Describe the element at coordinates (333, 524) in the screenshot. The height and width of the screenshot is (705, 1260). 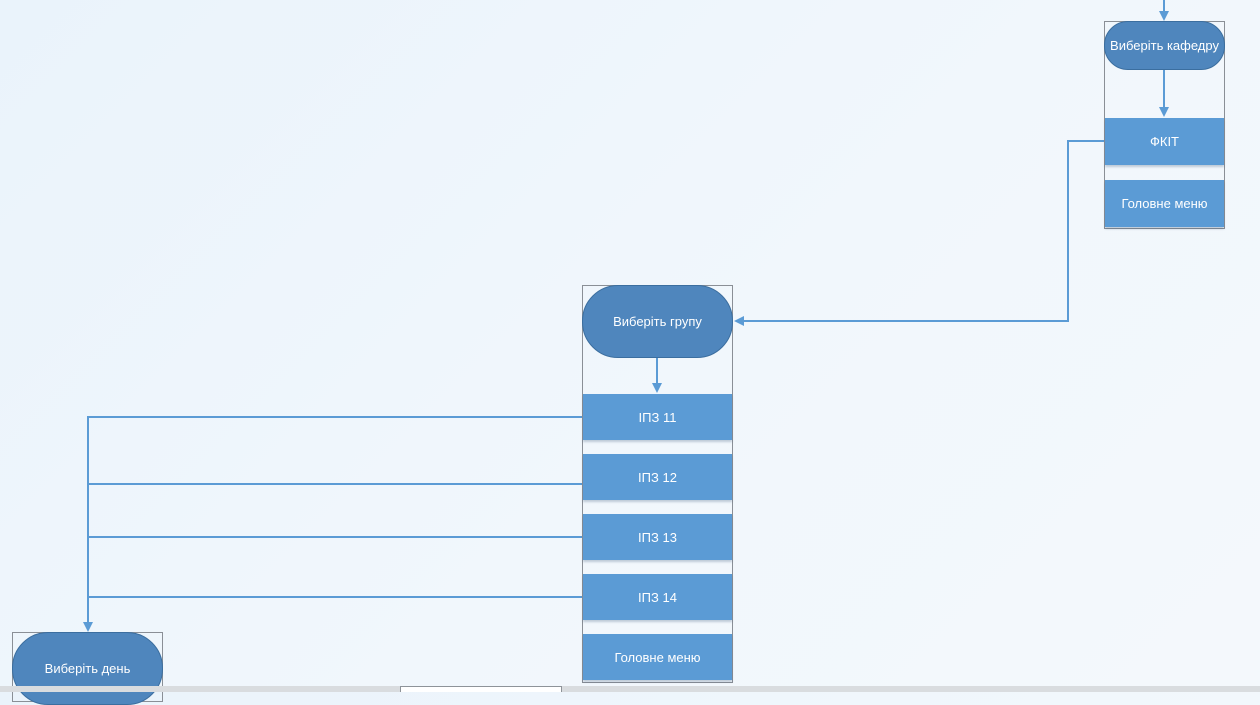
I see `connector-ipz11-to-day` at that location.